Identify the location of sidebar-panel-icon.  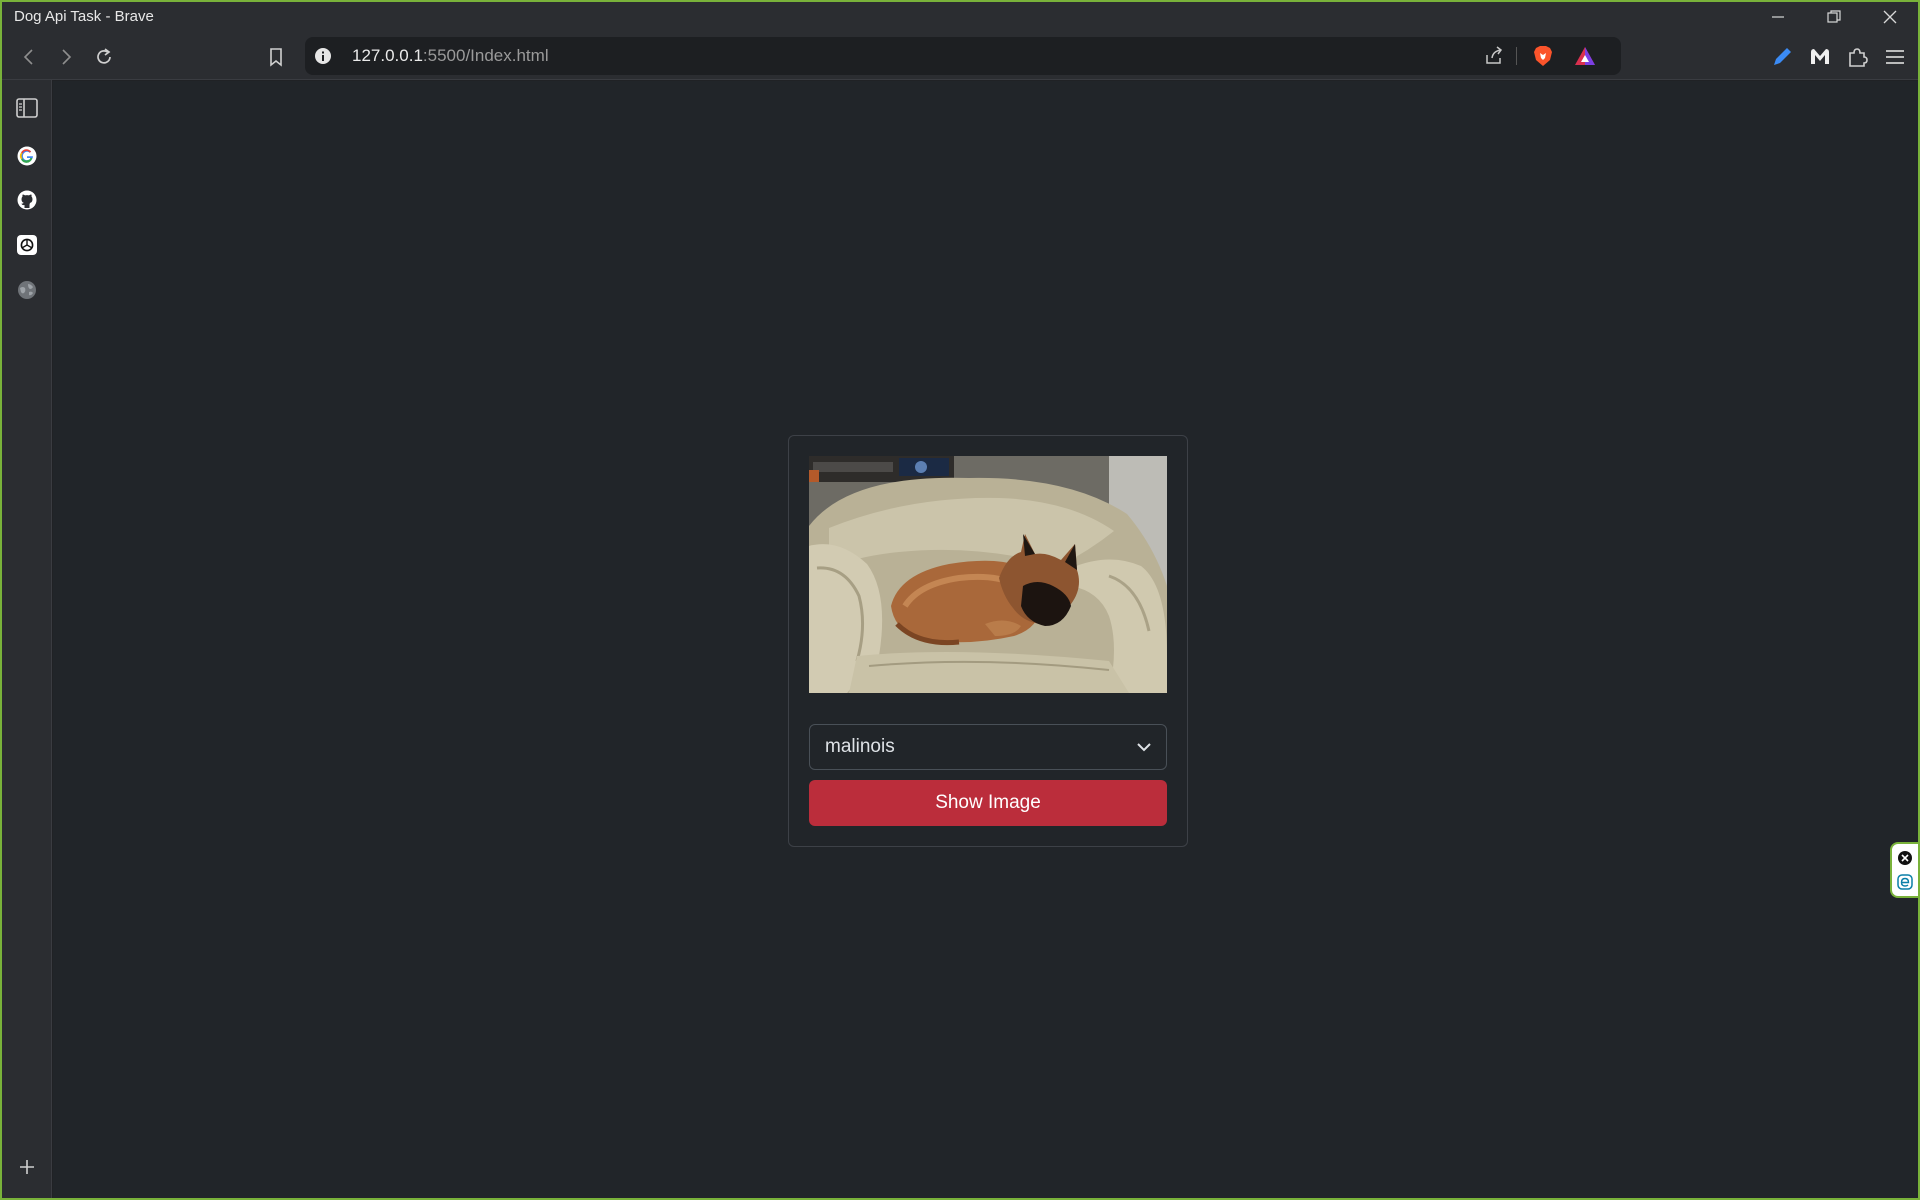
(27, 108).